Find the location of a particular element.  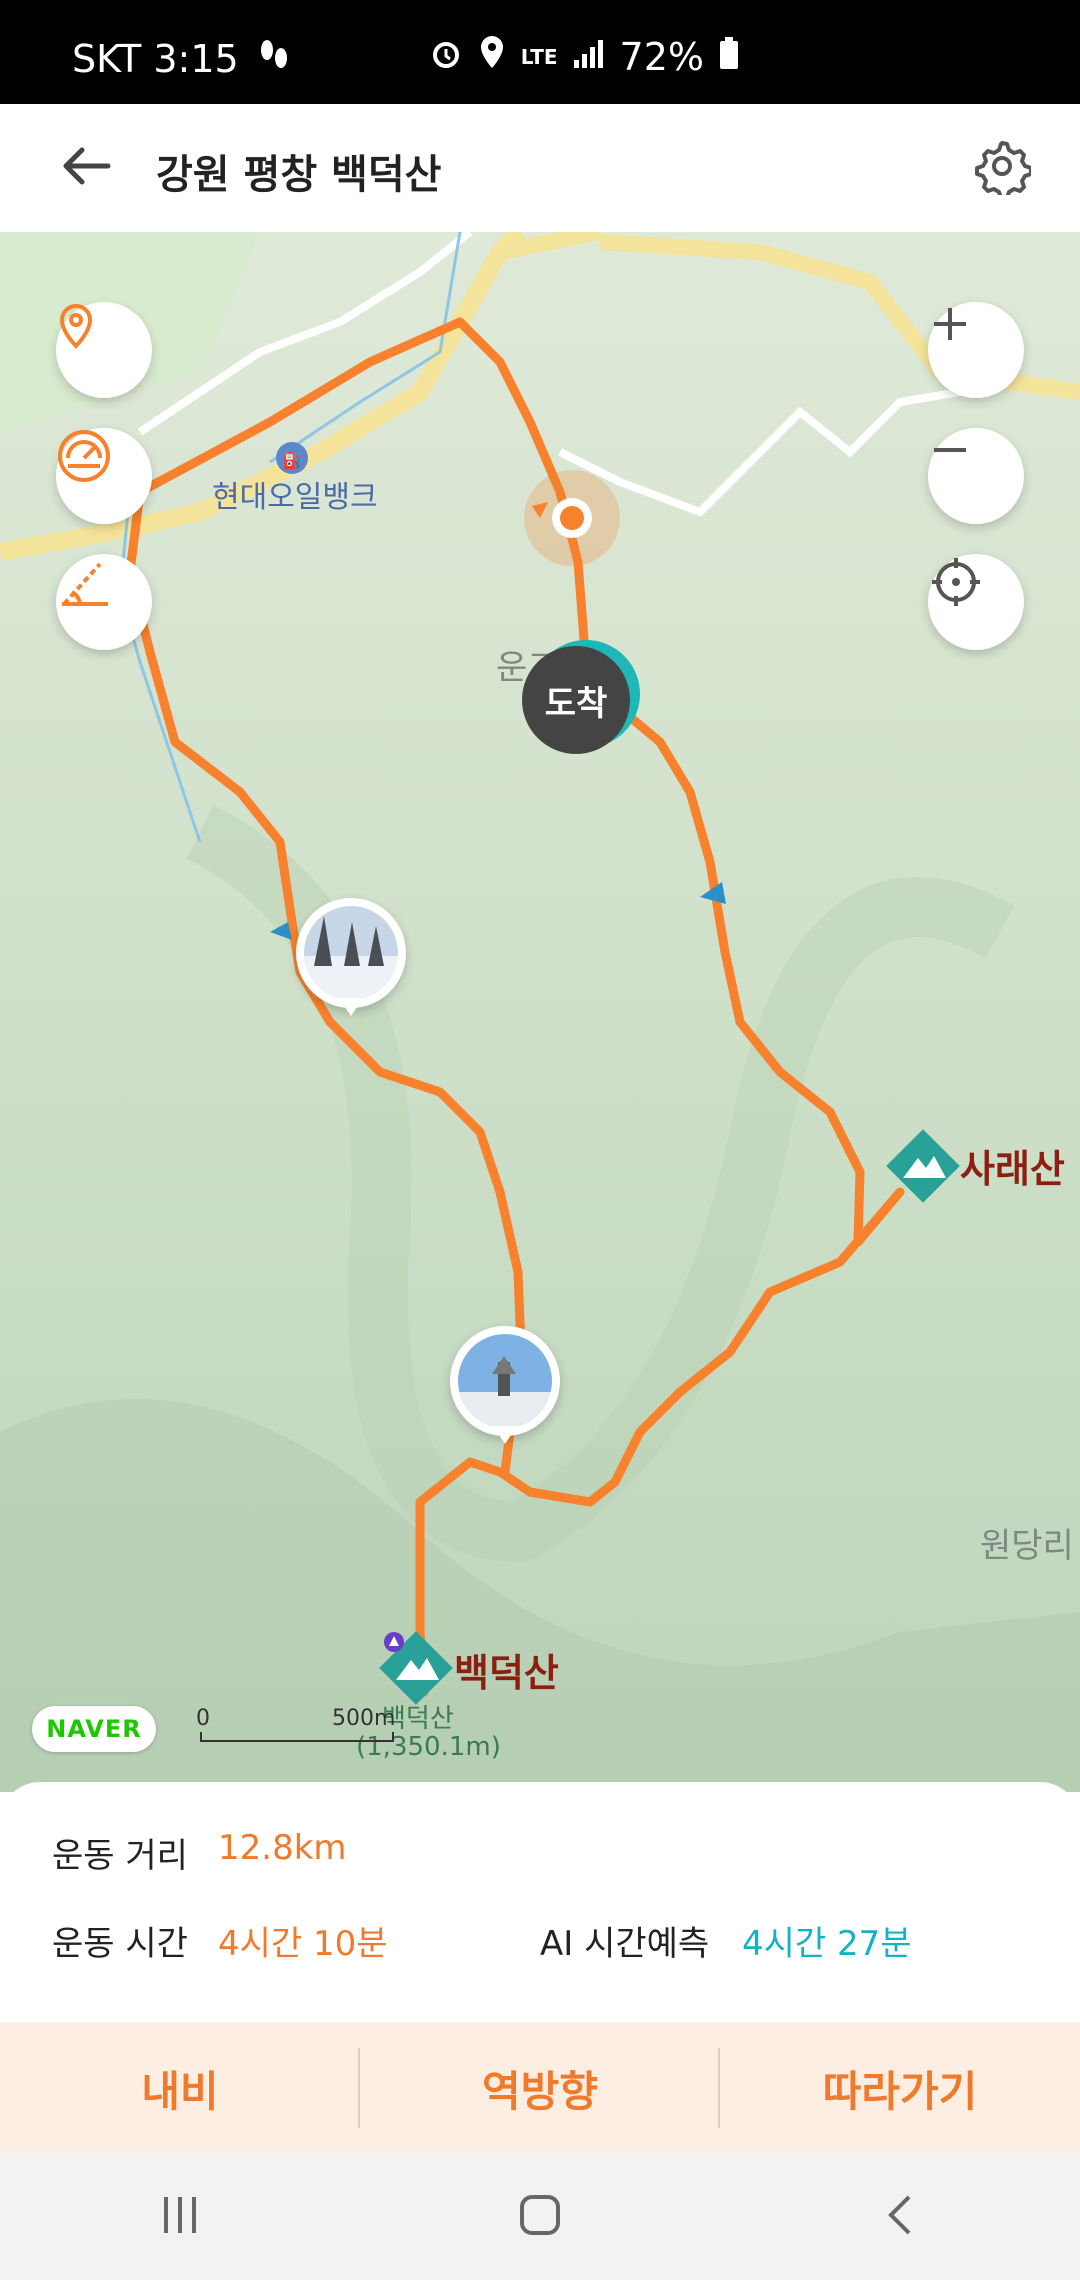

reverse-label: 역방향 is located at coordinates (540, 2091).